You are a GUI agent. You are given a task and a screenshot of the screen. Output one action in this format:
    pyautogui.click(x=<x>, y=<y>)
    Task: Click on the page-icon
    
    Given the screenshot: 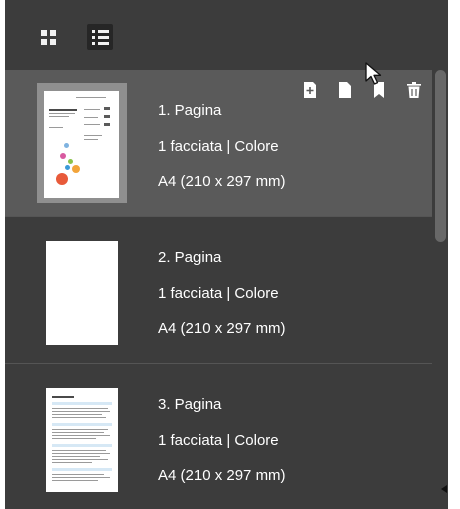 What is the action you would take?
    pyautogui.click(x=345, y=90)
    